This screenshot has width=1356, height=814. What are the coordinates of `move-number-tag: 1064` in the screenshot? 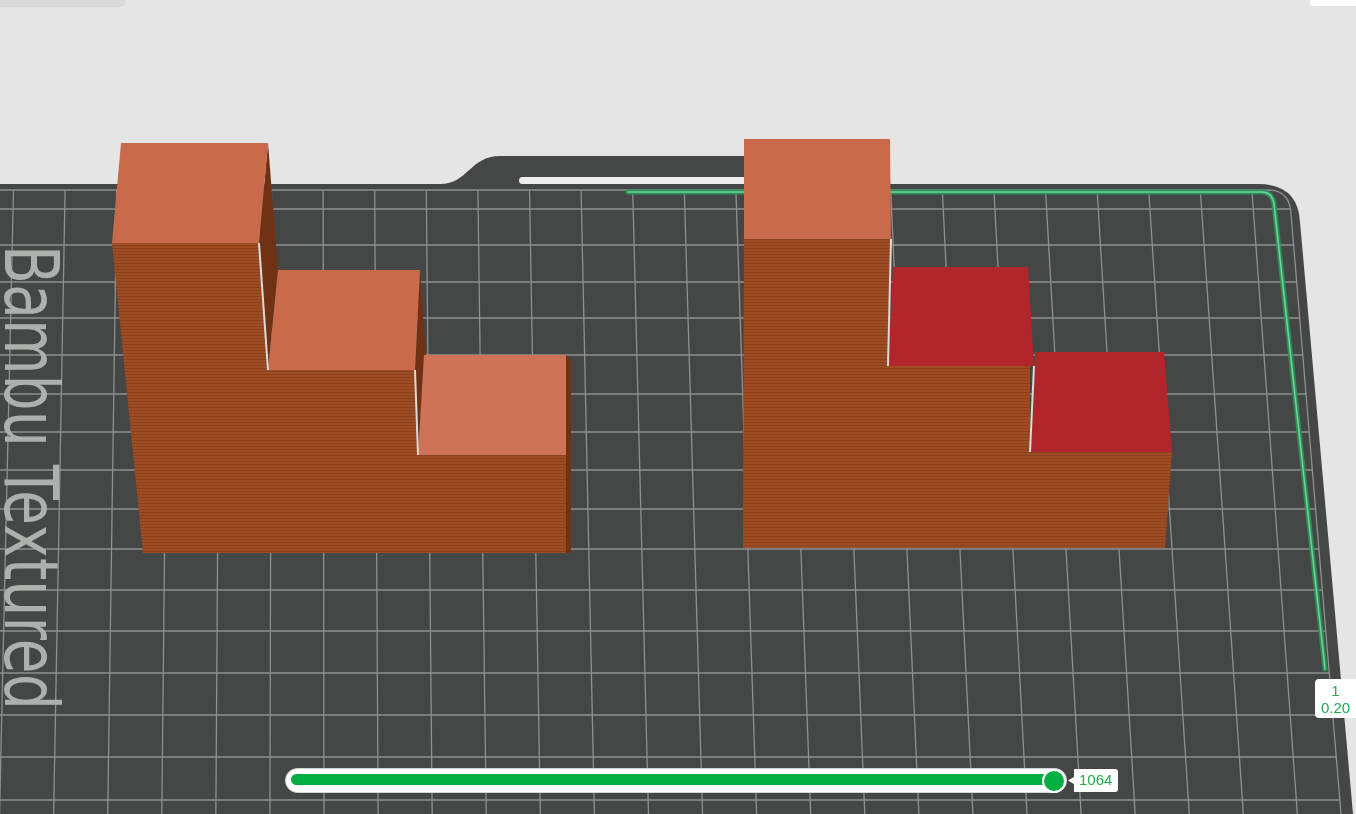 It's located at (1093, 780).